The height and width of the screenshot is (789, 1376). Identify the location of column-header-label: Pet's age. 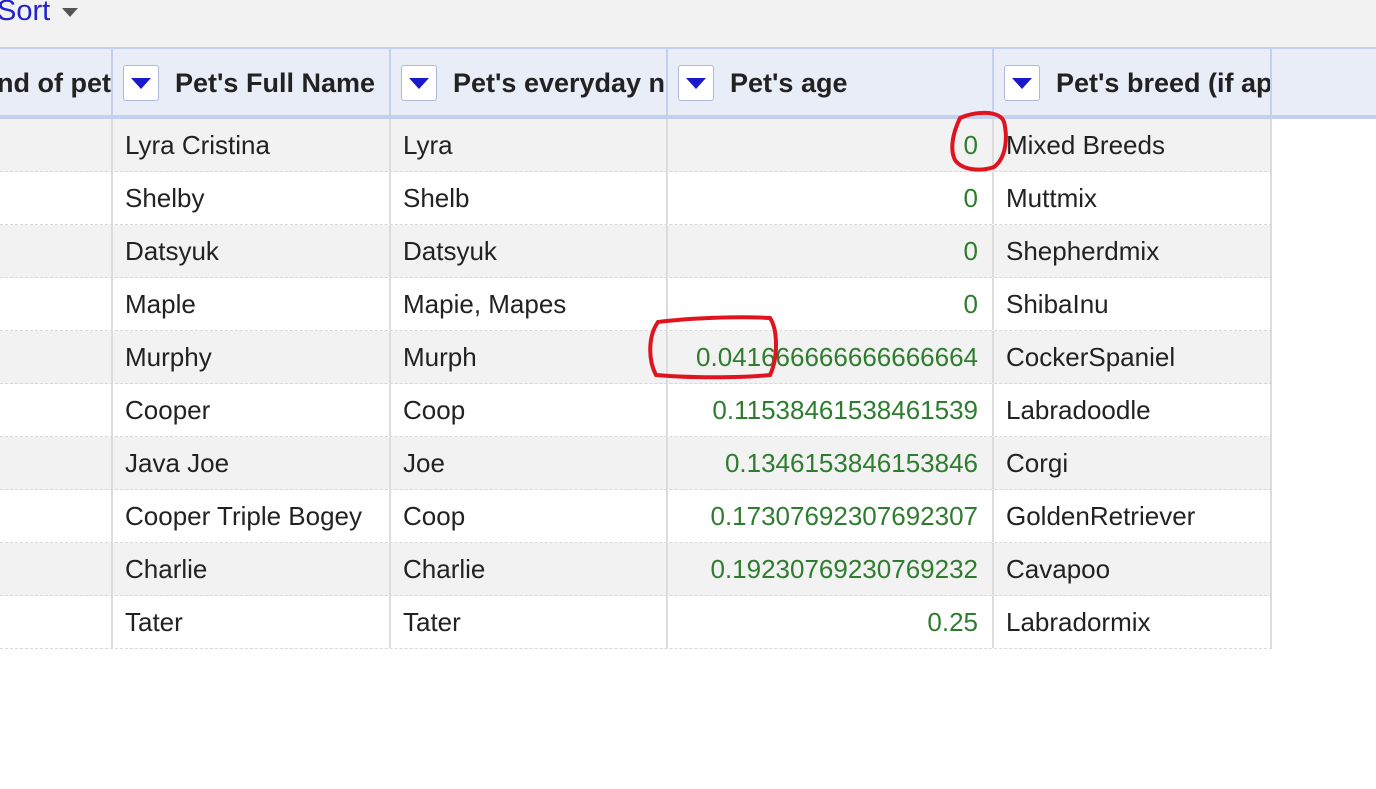
(789, 82).